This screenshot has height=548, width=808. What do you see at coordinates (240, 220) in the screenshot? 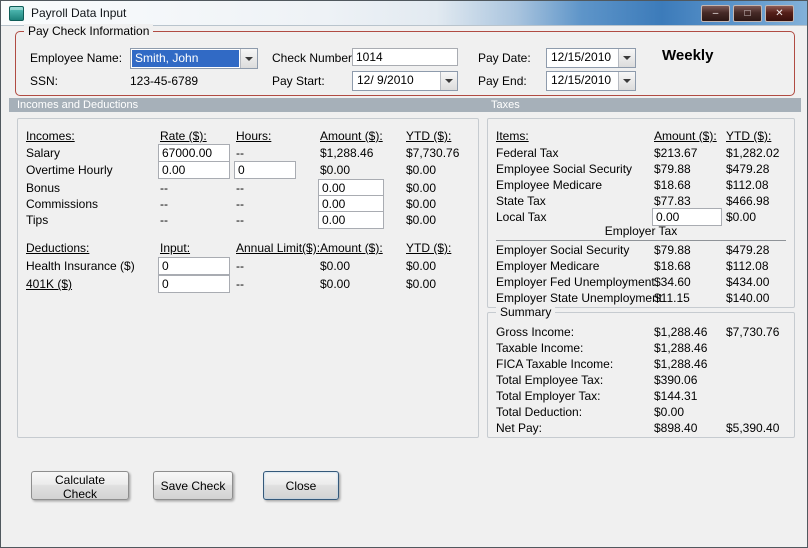
I see `row-hours: --` at bounding box center [240, 220].